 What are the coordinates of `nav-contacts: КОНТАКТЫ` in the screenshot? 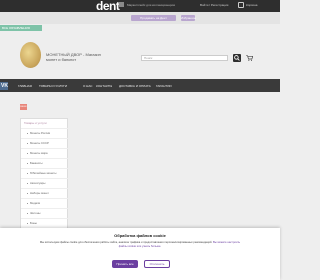 It's located at (104, 86).